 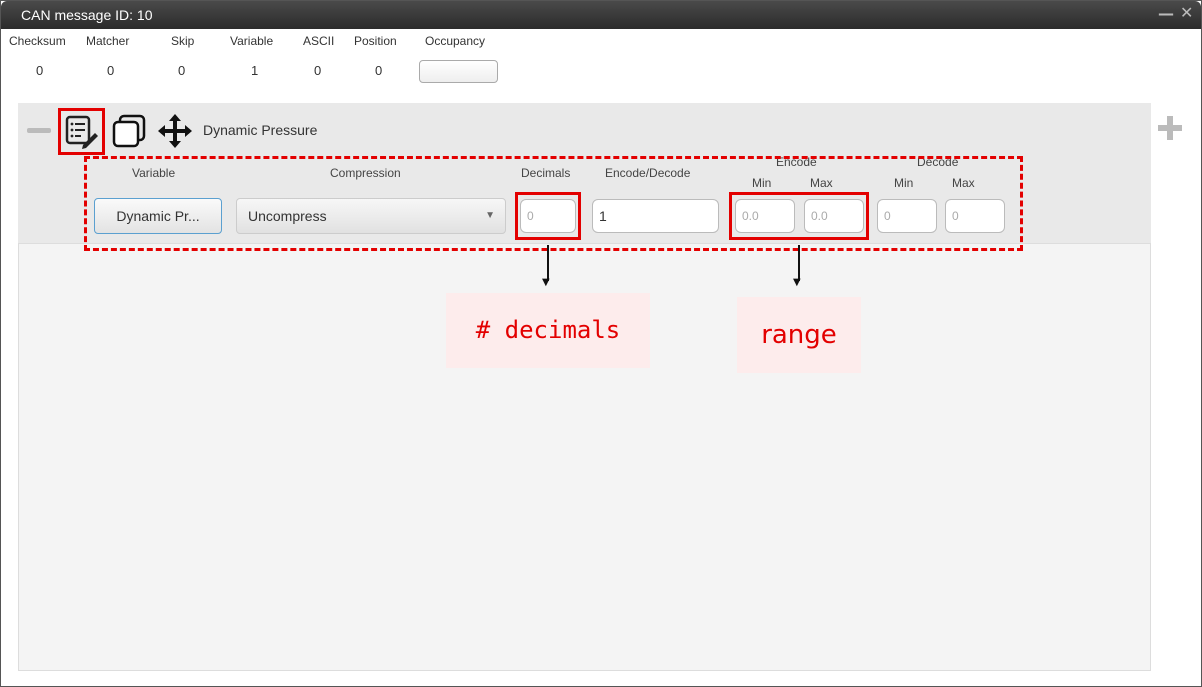 What do you see at coordinates (182, 70) in the screenshot?
I see `stat-value-skip: 0` at bounding box center [182, 70].